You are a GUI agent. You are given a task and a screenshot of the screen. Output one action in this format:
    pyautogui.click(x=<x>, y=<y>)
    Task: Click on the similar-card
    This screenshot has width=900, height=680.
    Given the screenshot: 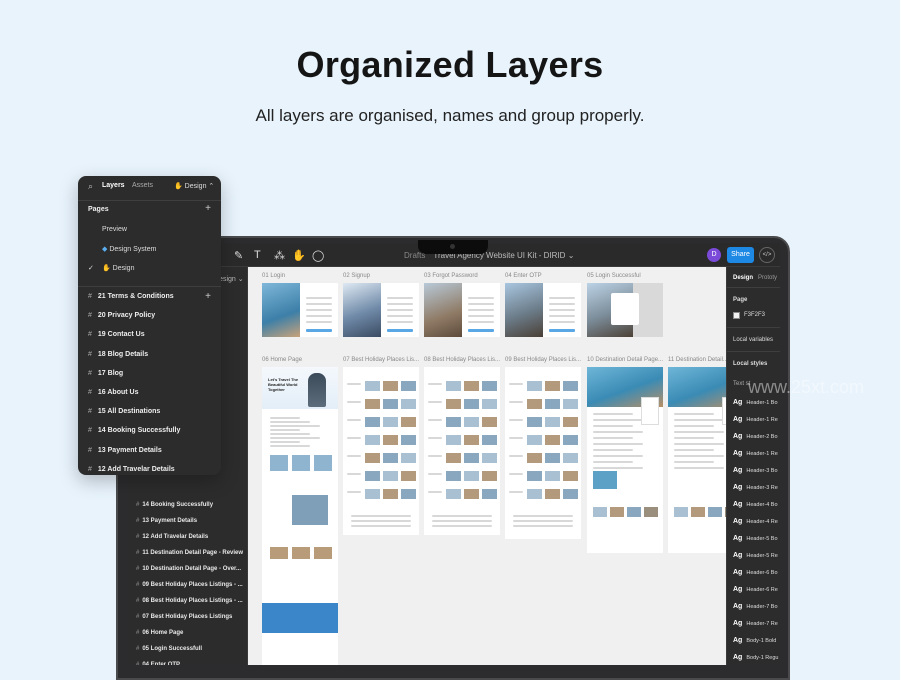 What is the action you would take?
    pyautogui.click(x=651, y=512)
    